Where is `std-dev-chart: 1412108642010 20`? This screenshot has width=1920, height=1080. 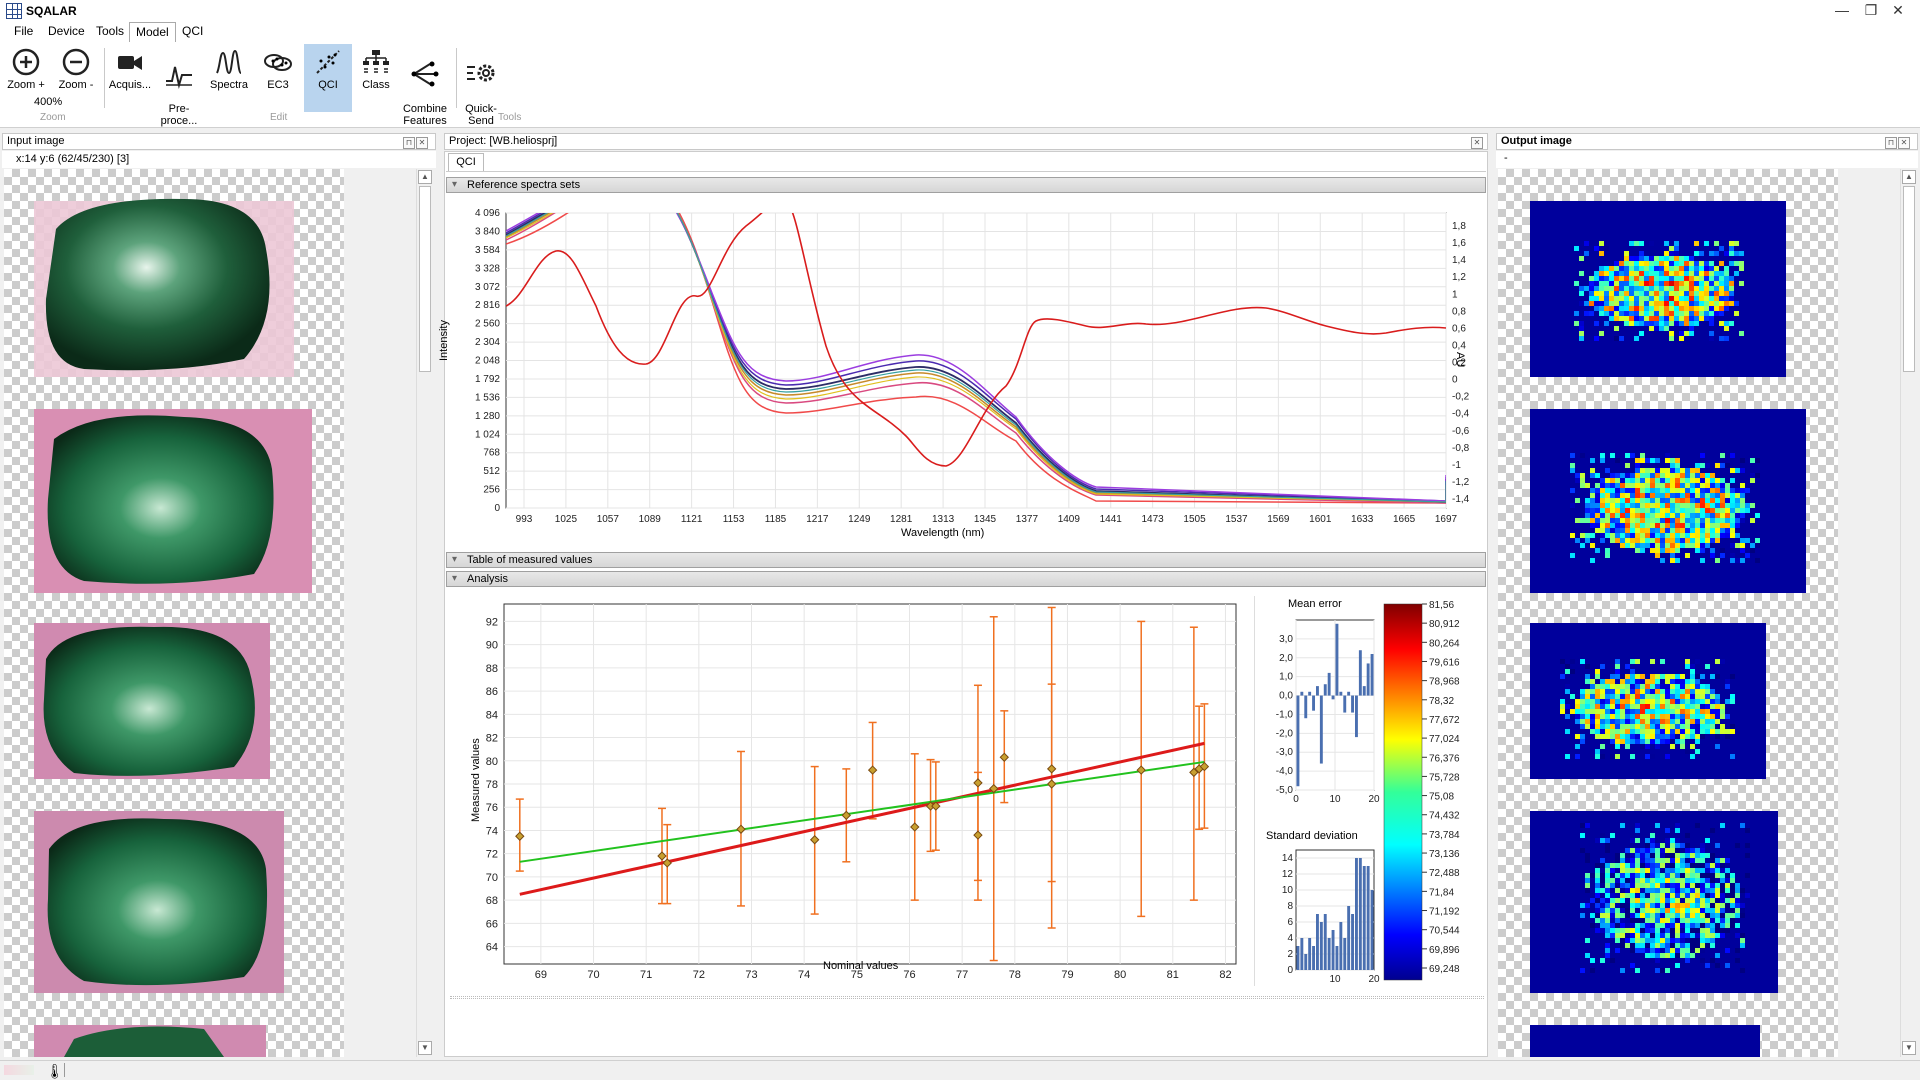 std-dev-chart: 1412108642010 20 is located at coordinates (1319, 914).